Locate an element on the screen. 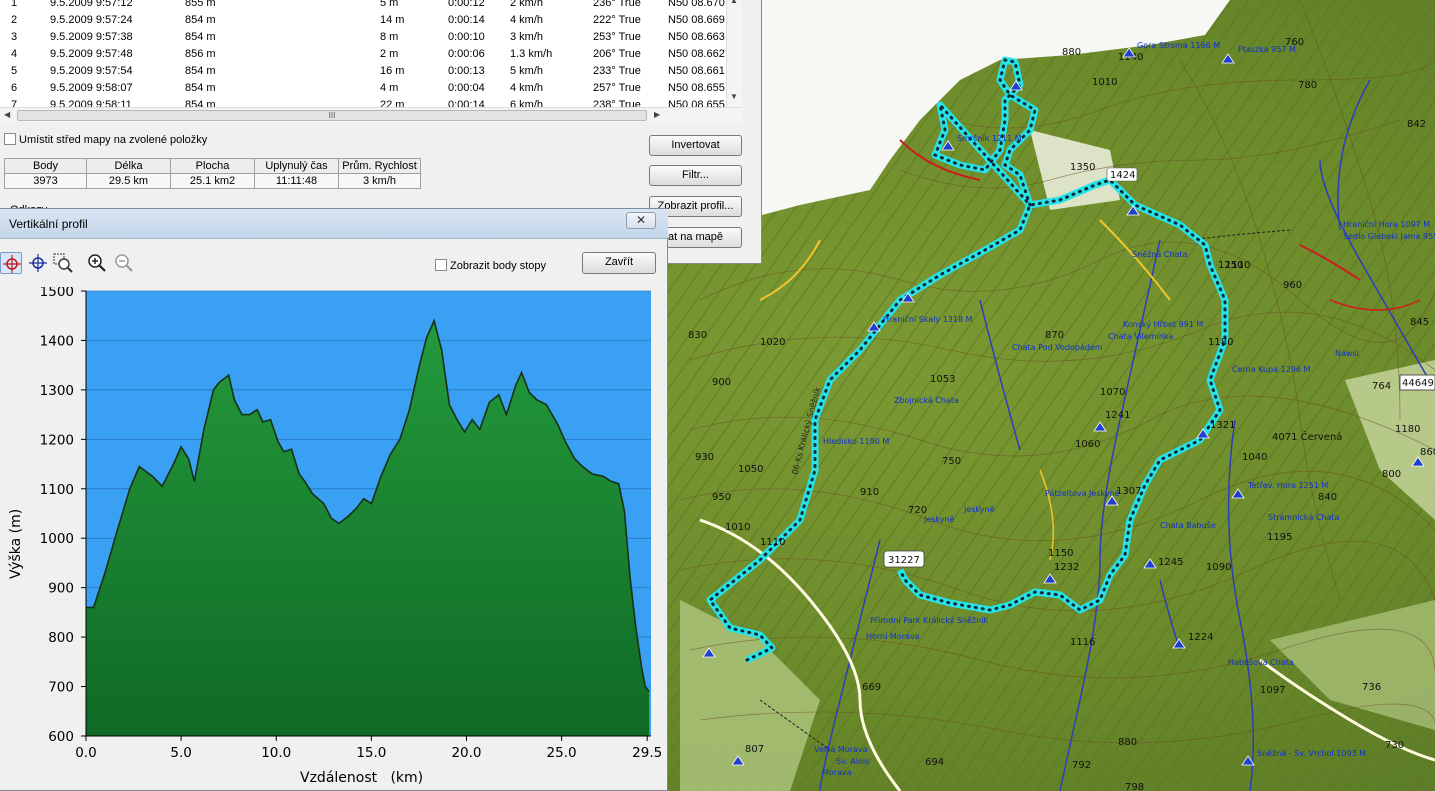 The image size is (1435, 791). window-close-button: ✕ is located at coordinates (641, 220).